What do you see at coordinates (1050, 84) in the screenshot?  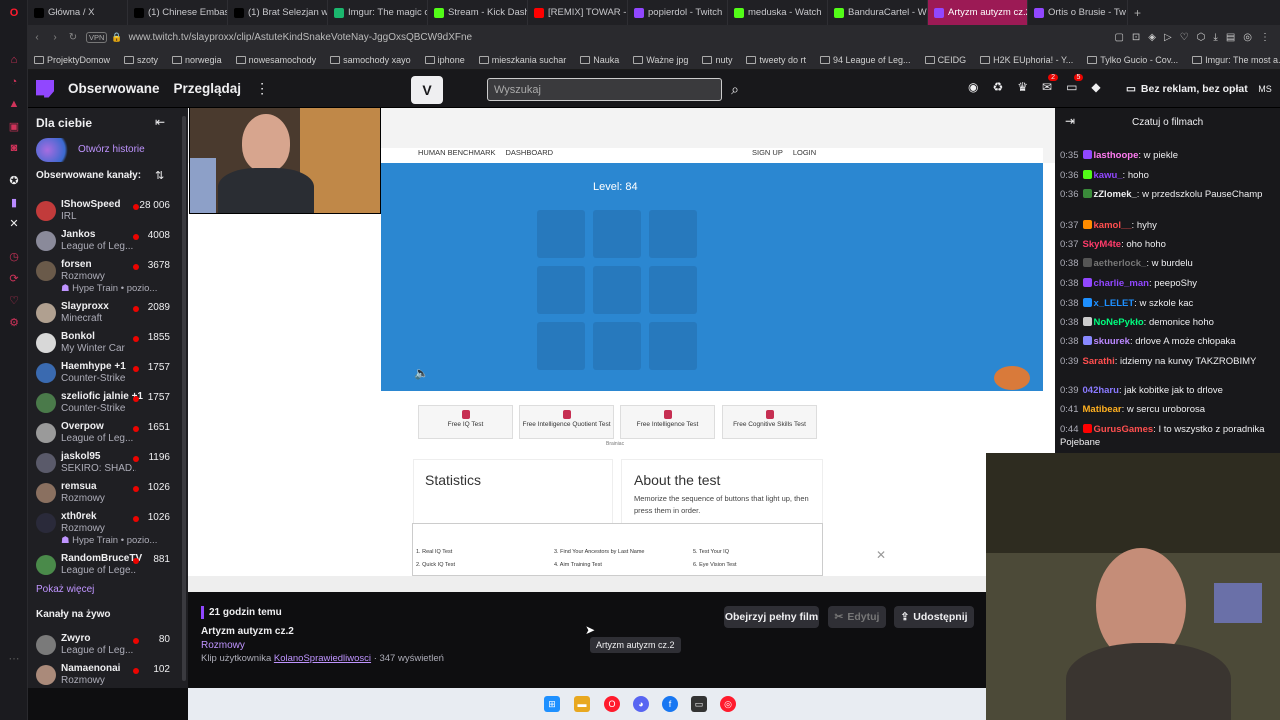 I see `inbox-icon: ✉ 2` at bounding box center [1050, 84].